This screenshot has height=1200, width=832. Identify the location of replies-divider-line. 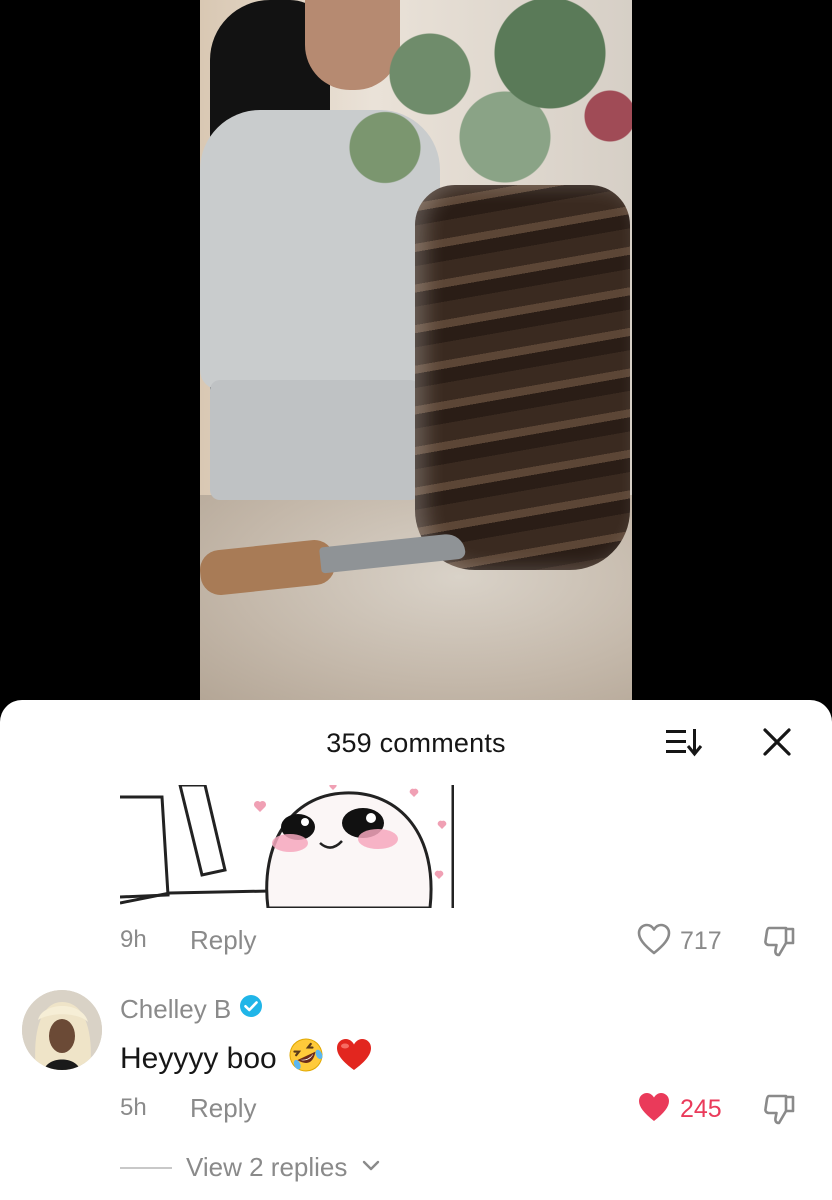
(146, 1167).